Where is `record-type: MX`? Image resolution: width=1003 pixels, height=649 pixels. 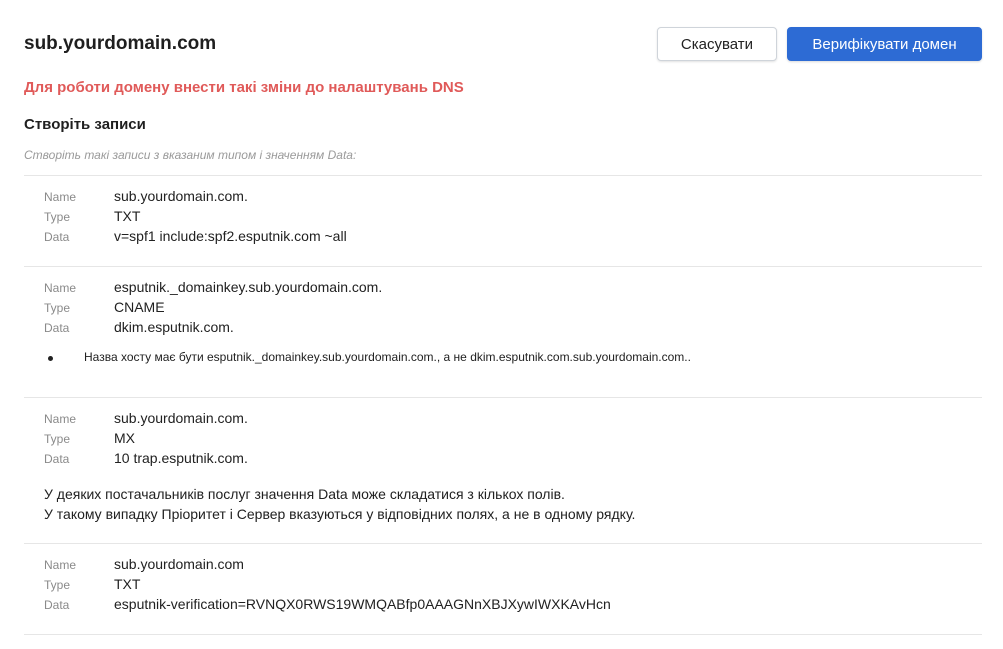 record-type: MX is located at coordinates (124, 438).